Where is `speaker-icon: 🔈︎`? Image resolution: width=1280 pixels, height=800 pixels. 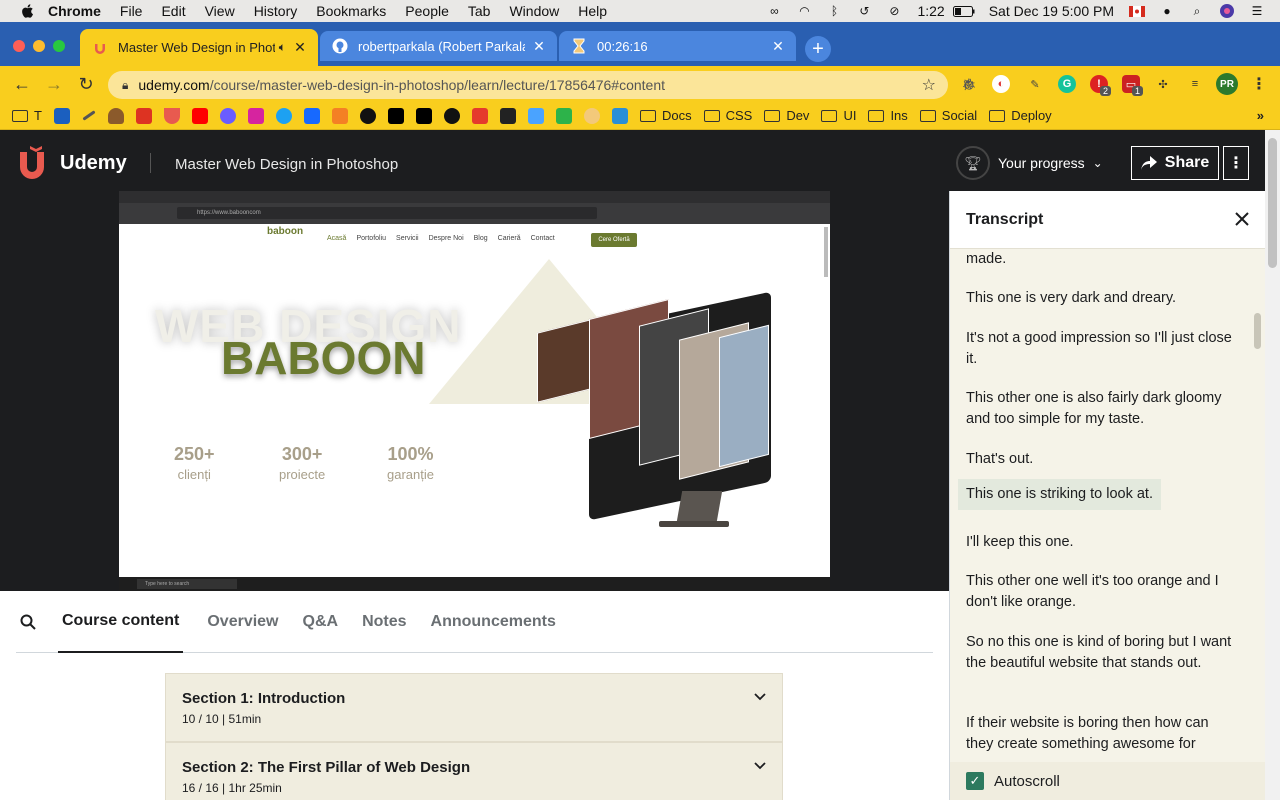
speaker-icon: 🔈︎ is located at coordinates (282, 47).